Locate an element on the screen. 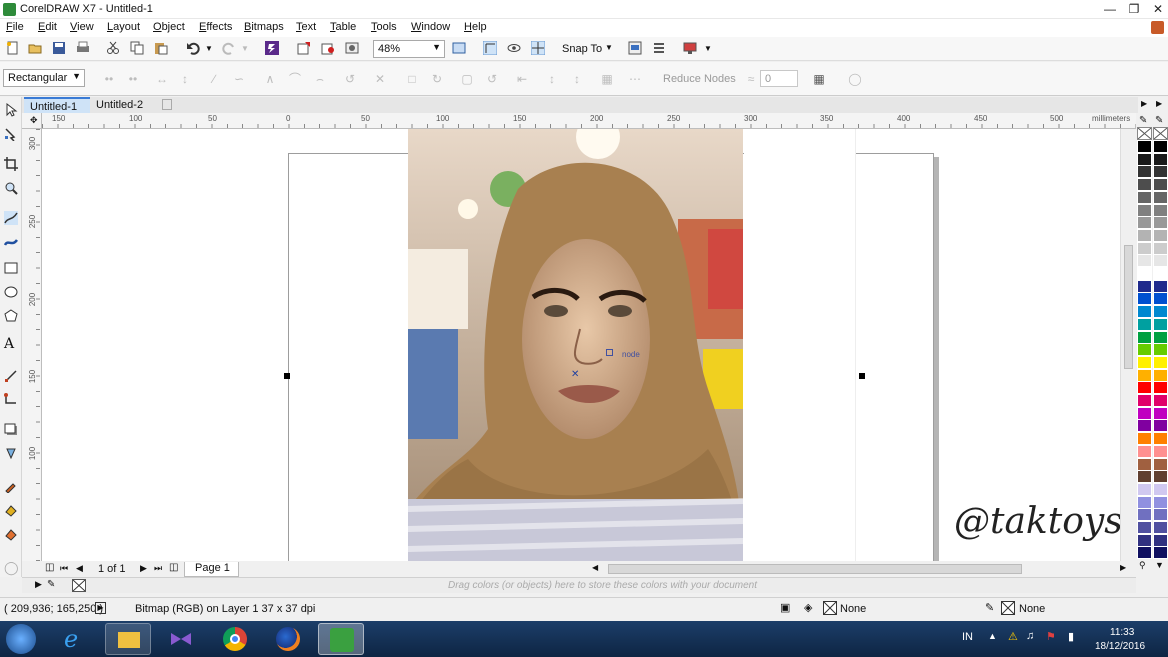 This screenshot has width=1168, height=657. internet-explorer-icon: e is located at coordinates (75, 639).